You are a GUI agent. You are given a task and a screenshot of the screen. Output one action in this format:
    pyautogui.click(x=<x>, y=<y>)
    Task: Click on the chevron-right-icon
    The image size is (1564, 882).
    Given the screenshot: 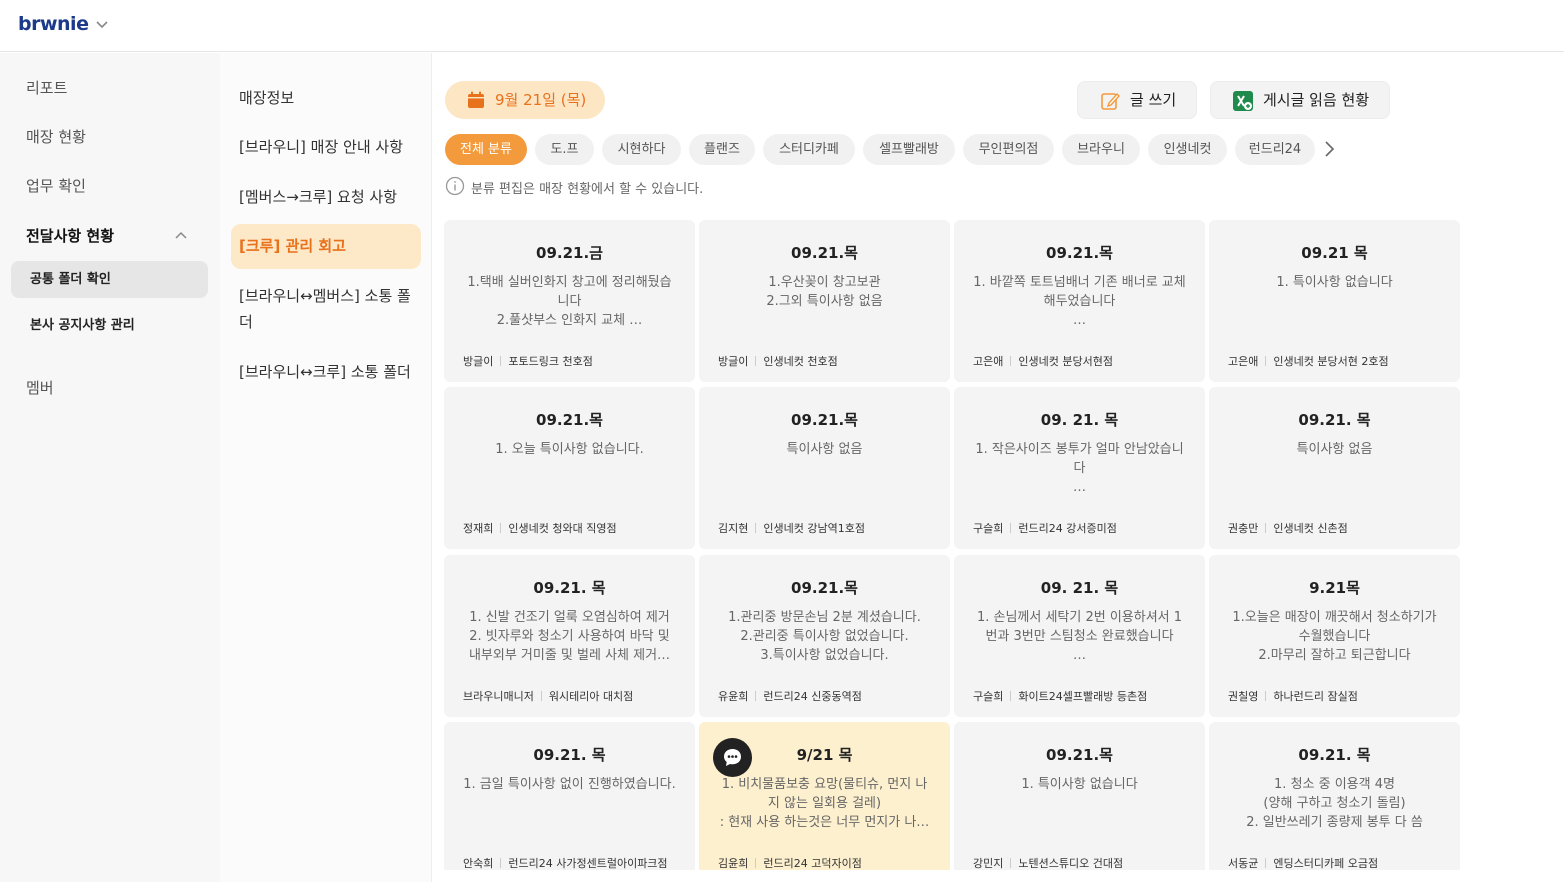 What is the action you would take?
    pyautogui.click(x=1329, y=149)
    